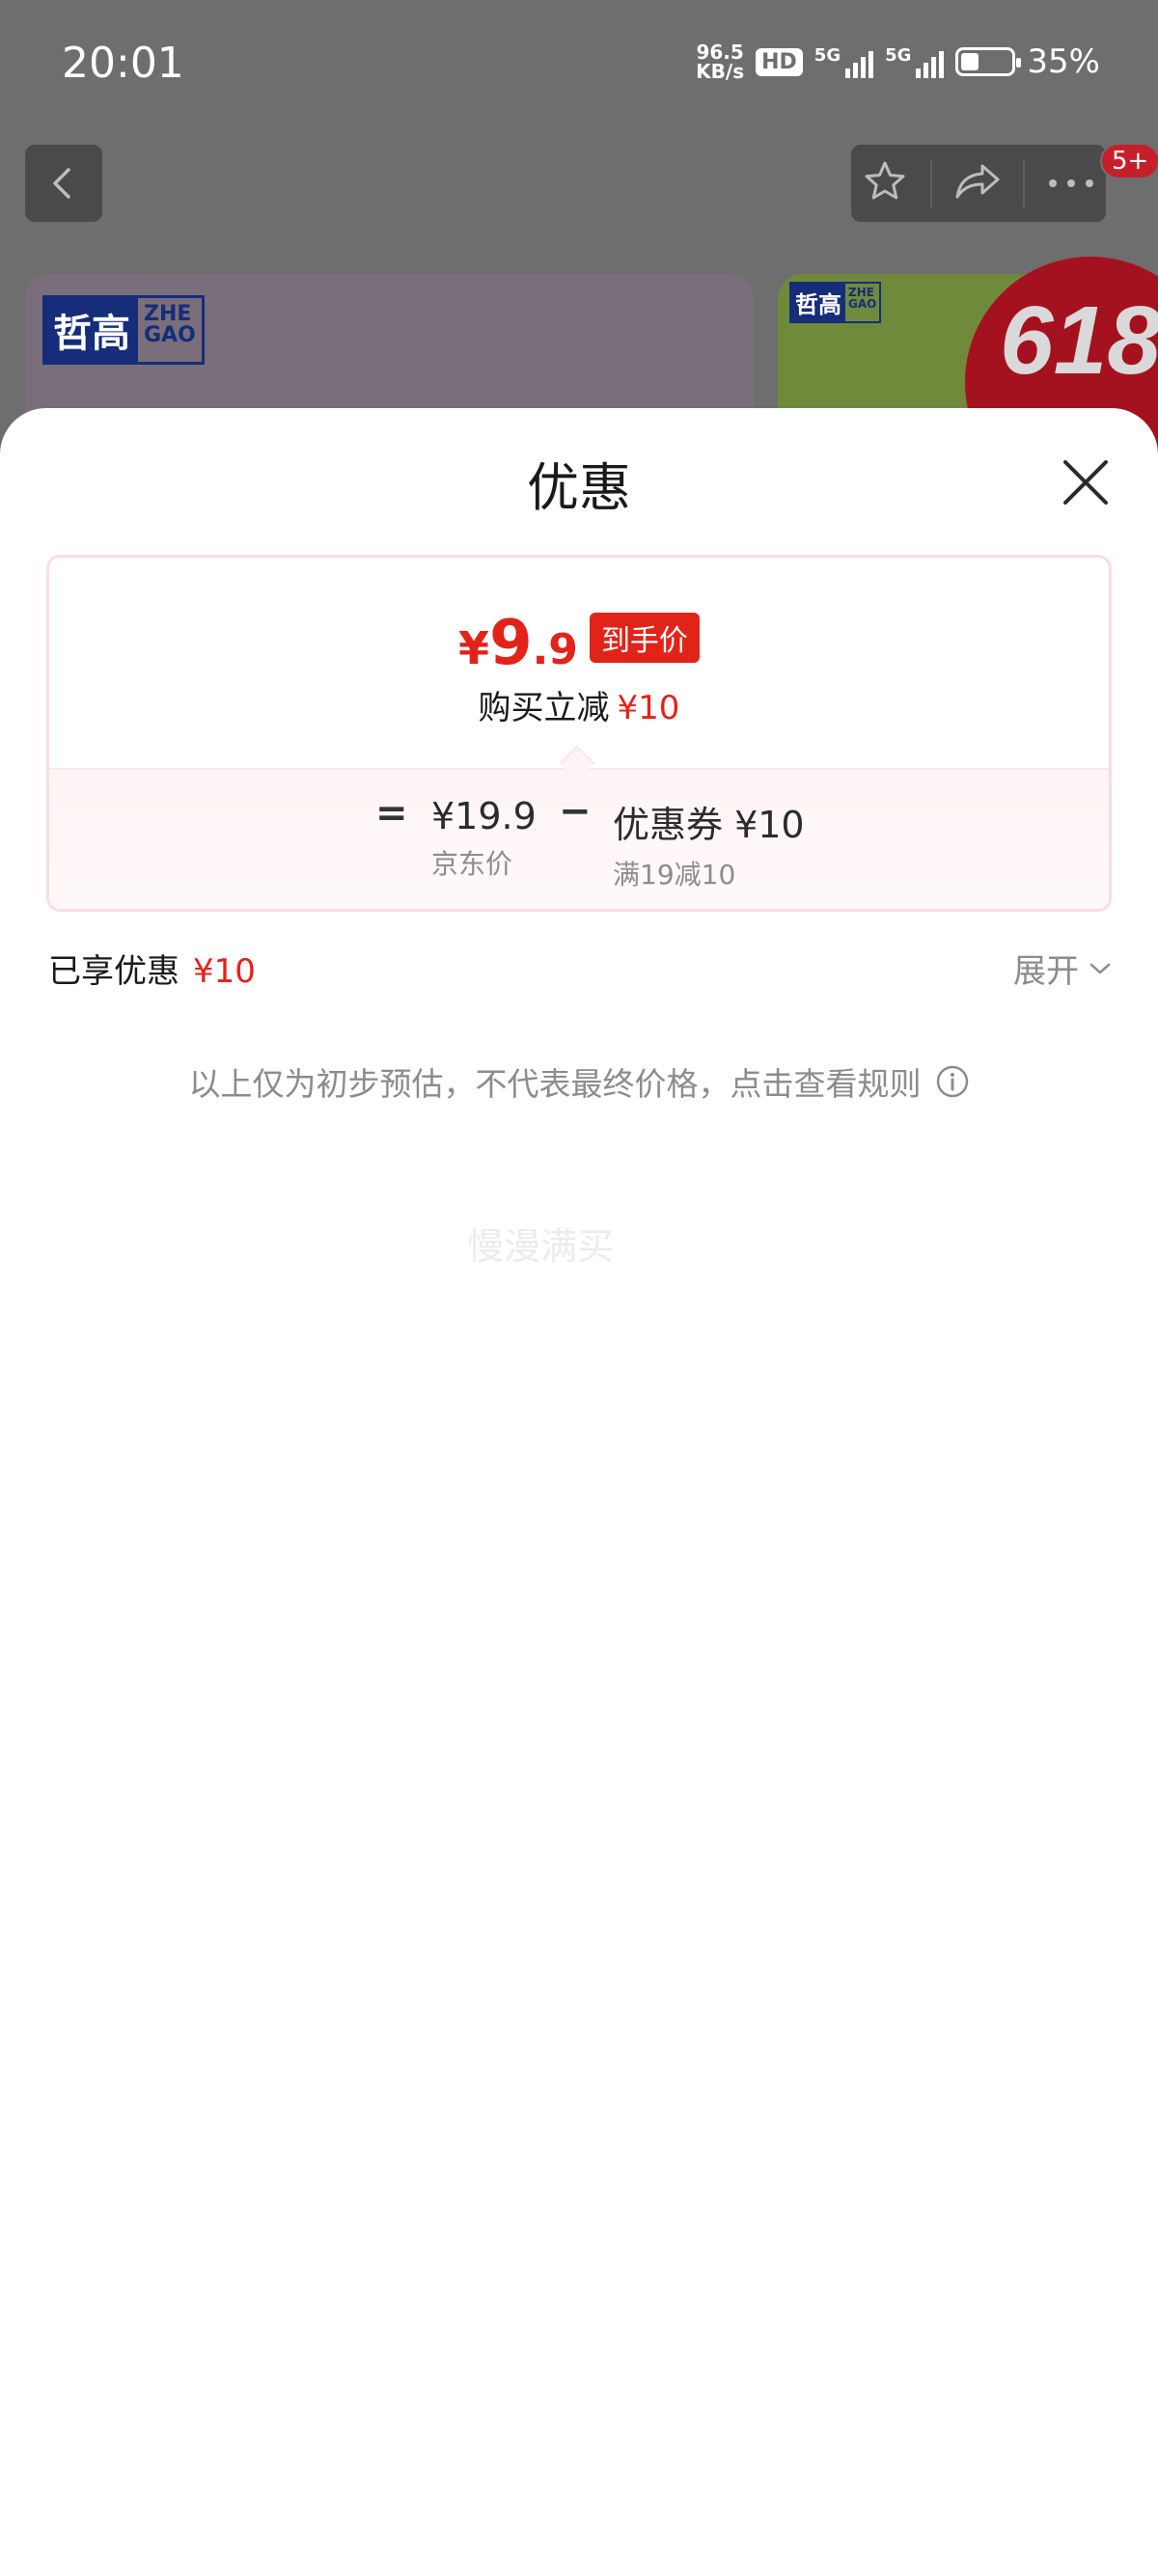  I want to click on back-button, so click(63, 184).